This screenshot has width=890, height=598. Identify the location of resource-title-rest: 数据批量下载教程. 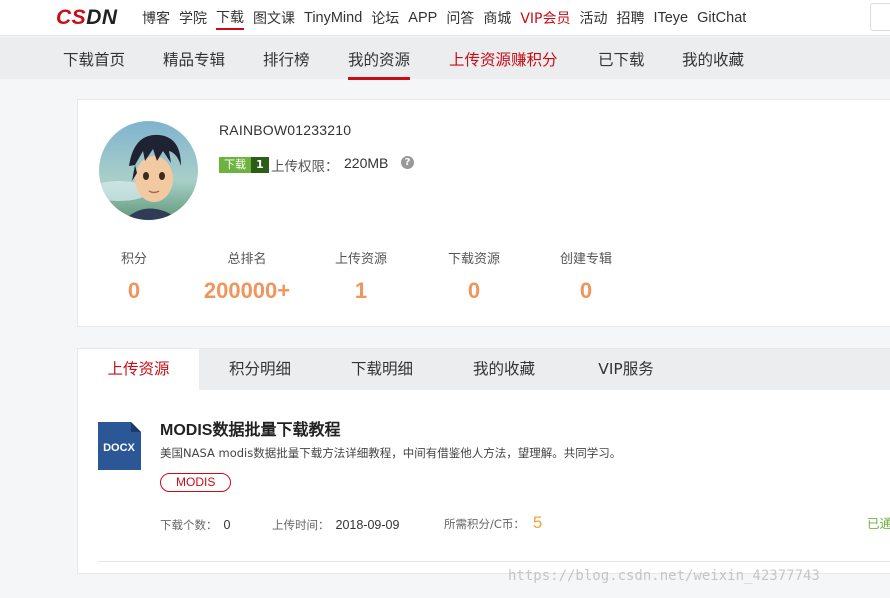
(276, 429).